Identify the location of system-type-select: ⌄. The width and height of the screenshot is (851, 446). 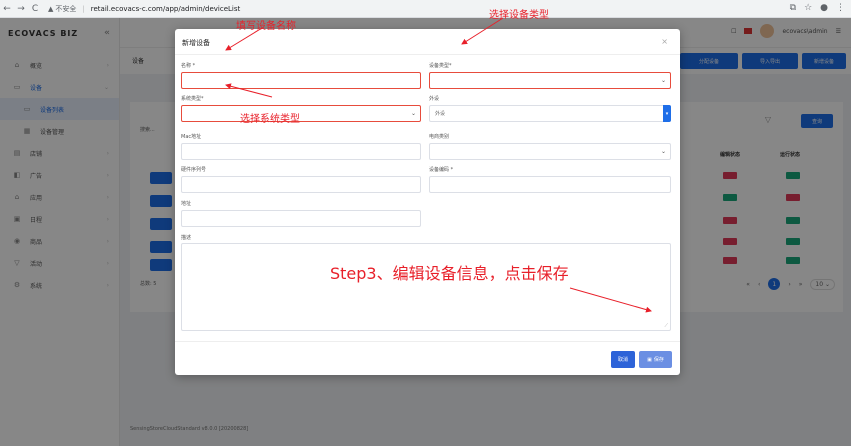
(301, 113).